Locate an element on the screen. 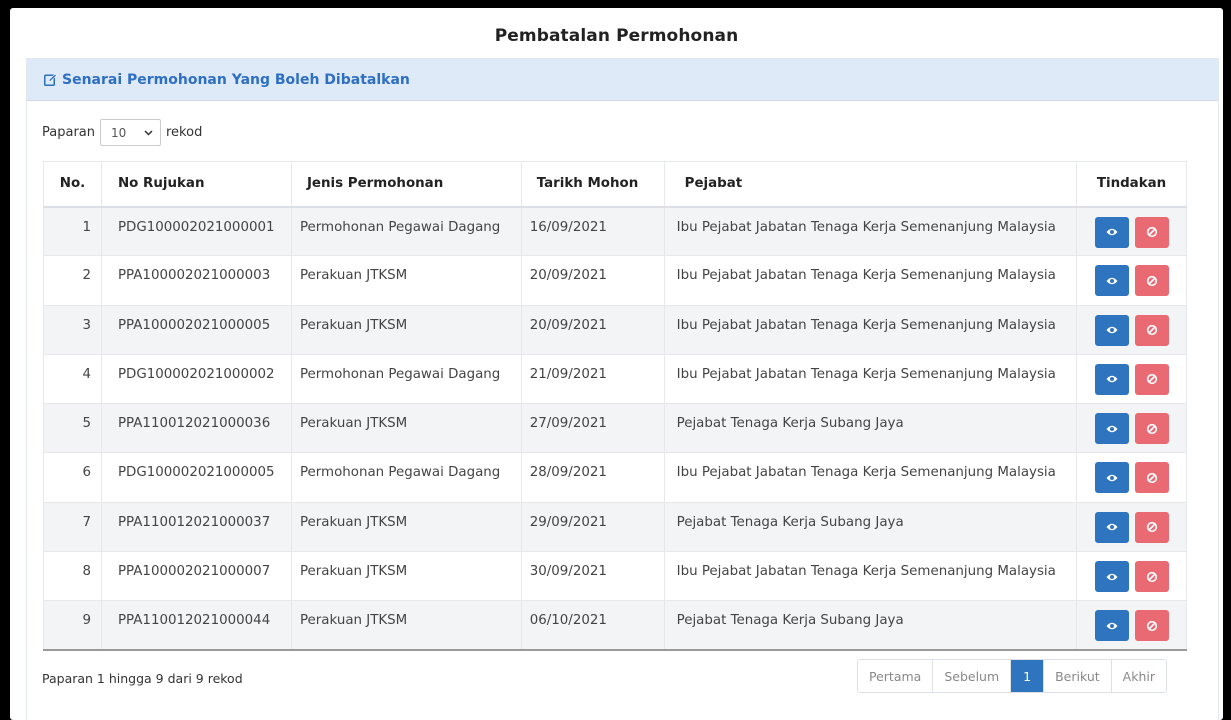 Image resolution: width=1231 pixels, height=720 pixels. length-selected-value: 10 is located at coordinates (119, 132).